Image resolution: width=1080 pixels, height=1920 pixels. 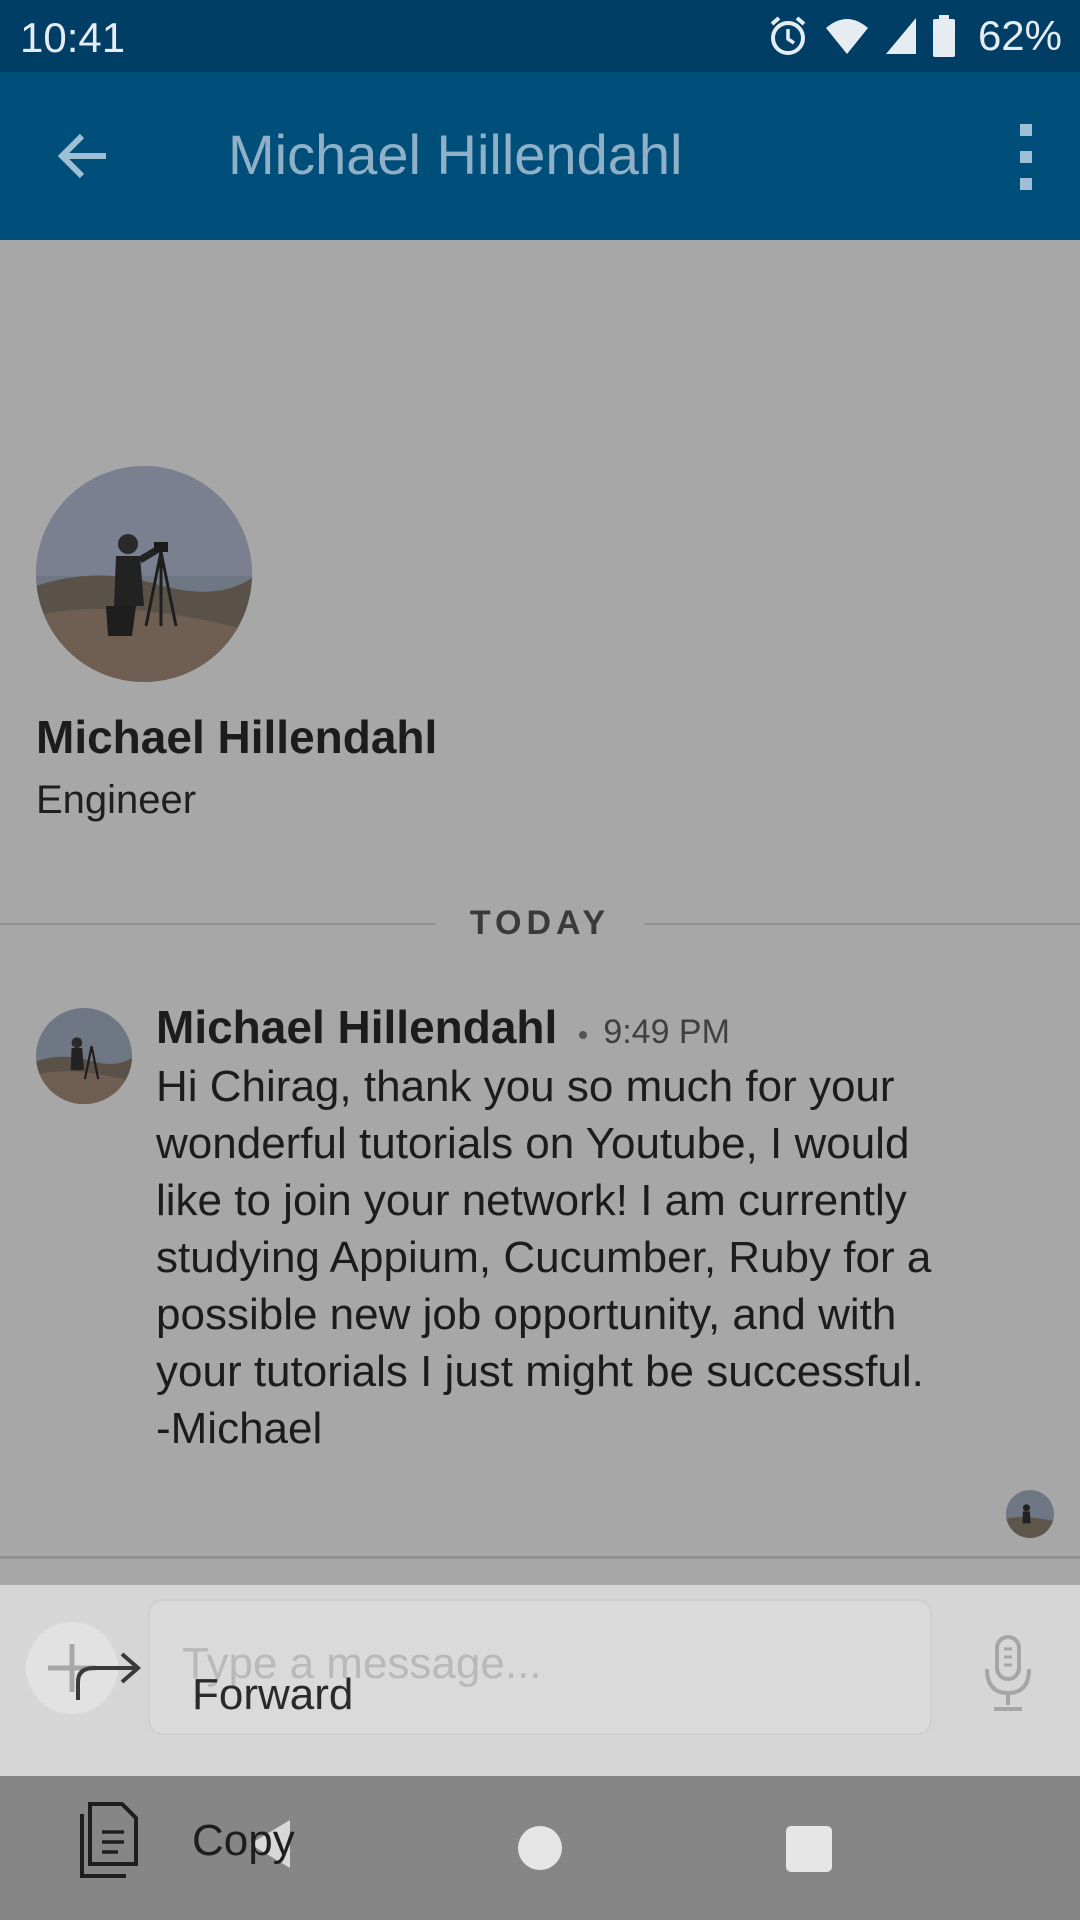 What do you see at coordinates (862, 924) in the screenshot?
I see `divider-line-right` at bounding box center [862, 924].